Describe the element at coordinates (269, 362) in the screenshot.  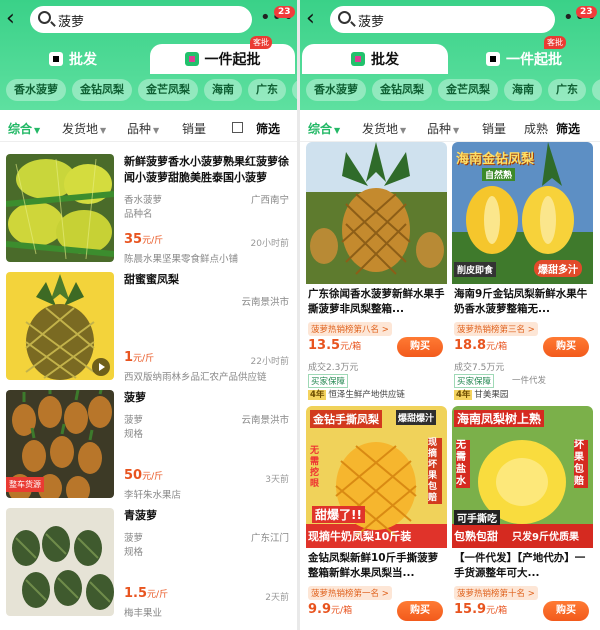
I see `time: 22小时前` at that location.